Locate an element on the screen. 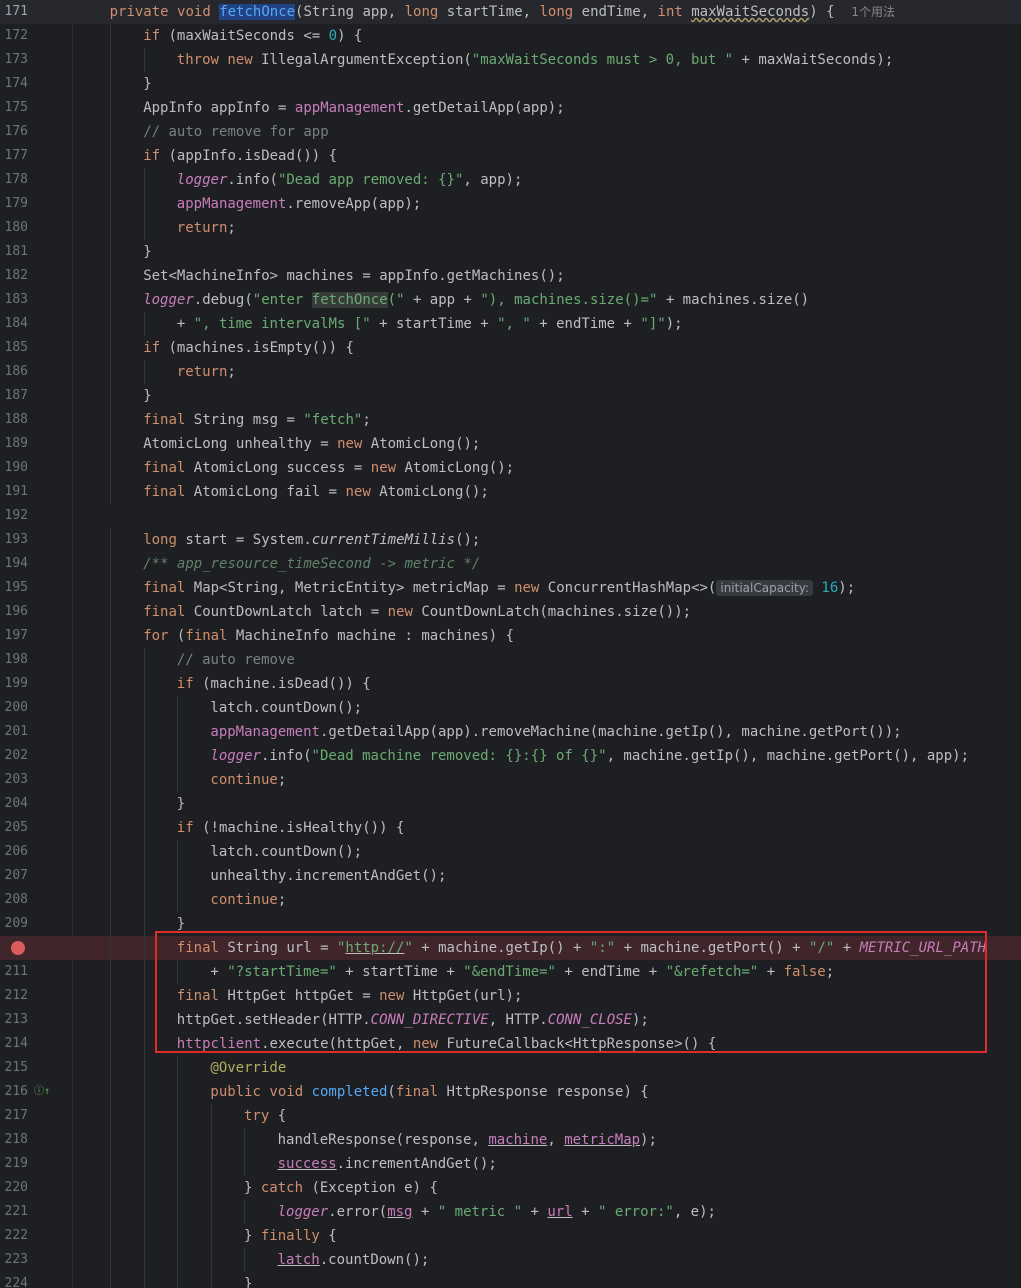 The width and height of the screenshot is (1021, 1288). code-text: @Override is located at coordinates (248, 1068).